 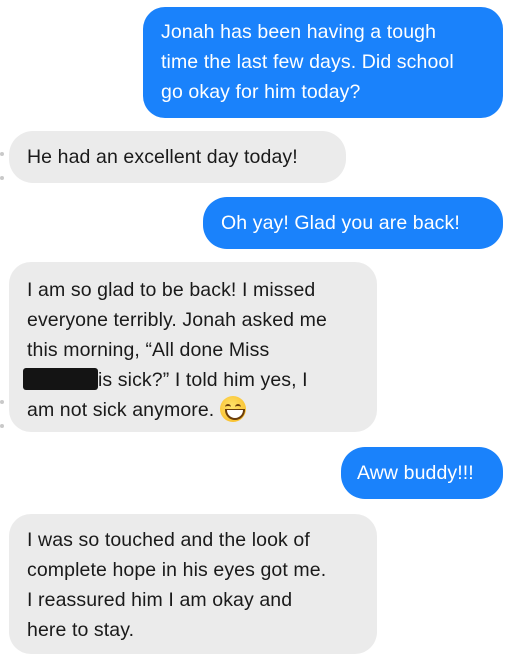 What do you see at coordinates (160, 600) in the screenshot?
I see `message-text: I reassured him I am okay and` at bounding box center [160, 600].